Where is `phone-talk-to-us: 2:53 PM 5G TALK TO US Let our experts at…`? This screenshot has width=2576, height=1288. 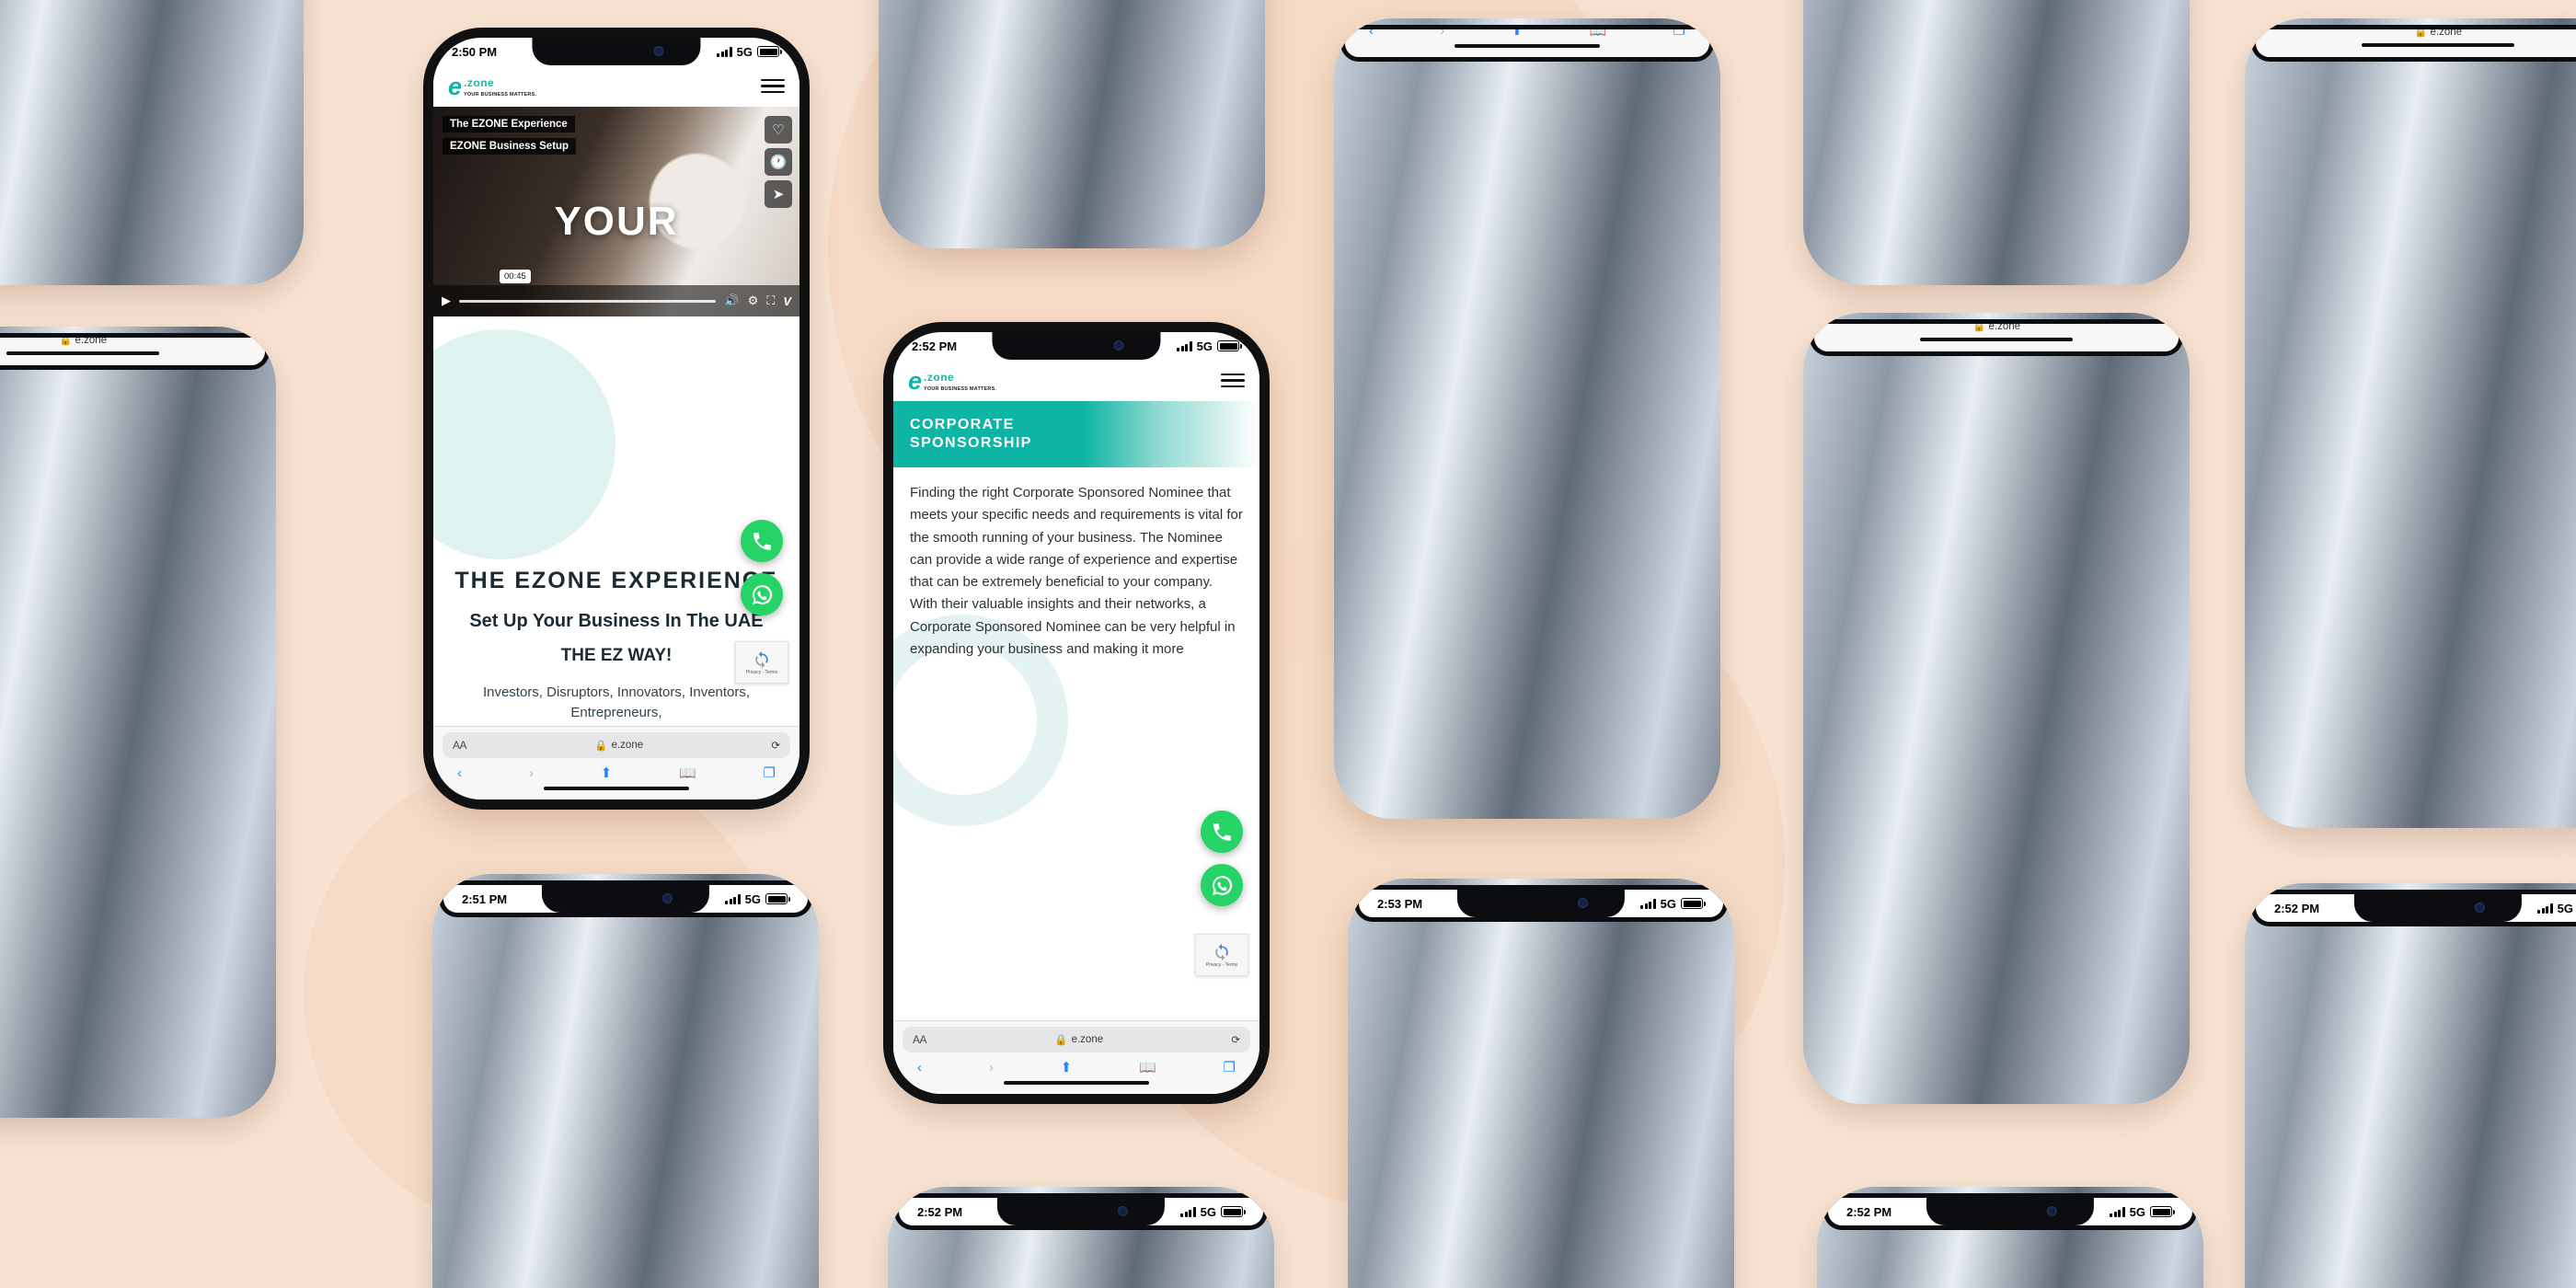 phone-talk-to-us: 2:53 PM 5G TALK TO US Let our experts at… is located at coordinates (138, 722).